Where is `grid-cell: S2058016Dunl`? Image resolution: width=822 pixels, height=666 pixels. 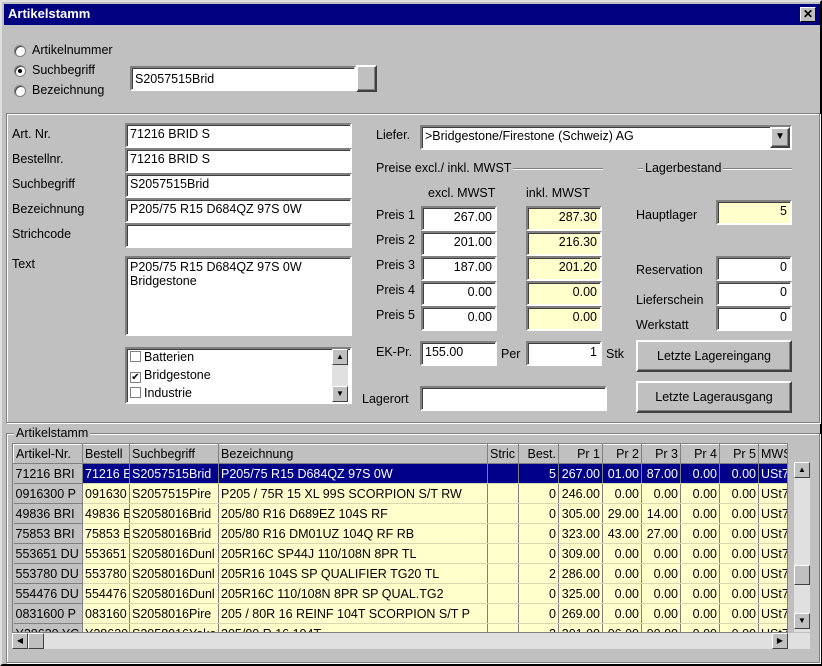 grid-cell: S2058016Dunl is located at coordinates (174, 593).